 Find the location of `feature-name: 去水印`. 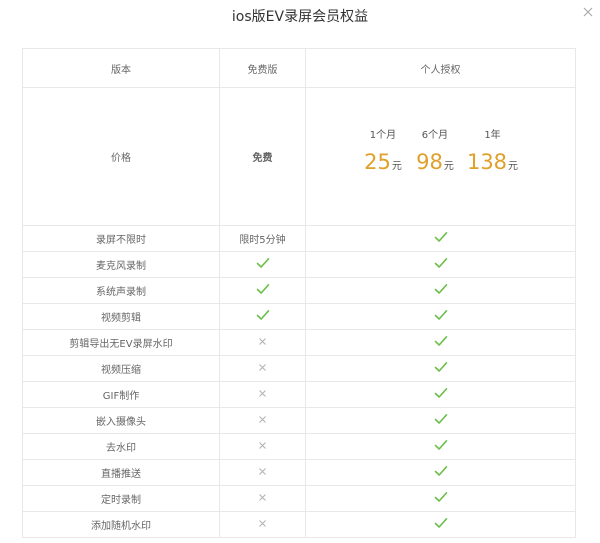

feature-name: 去水印 is located at coordinates (121, 446).